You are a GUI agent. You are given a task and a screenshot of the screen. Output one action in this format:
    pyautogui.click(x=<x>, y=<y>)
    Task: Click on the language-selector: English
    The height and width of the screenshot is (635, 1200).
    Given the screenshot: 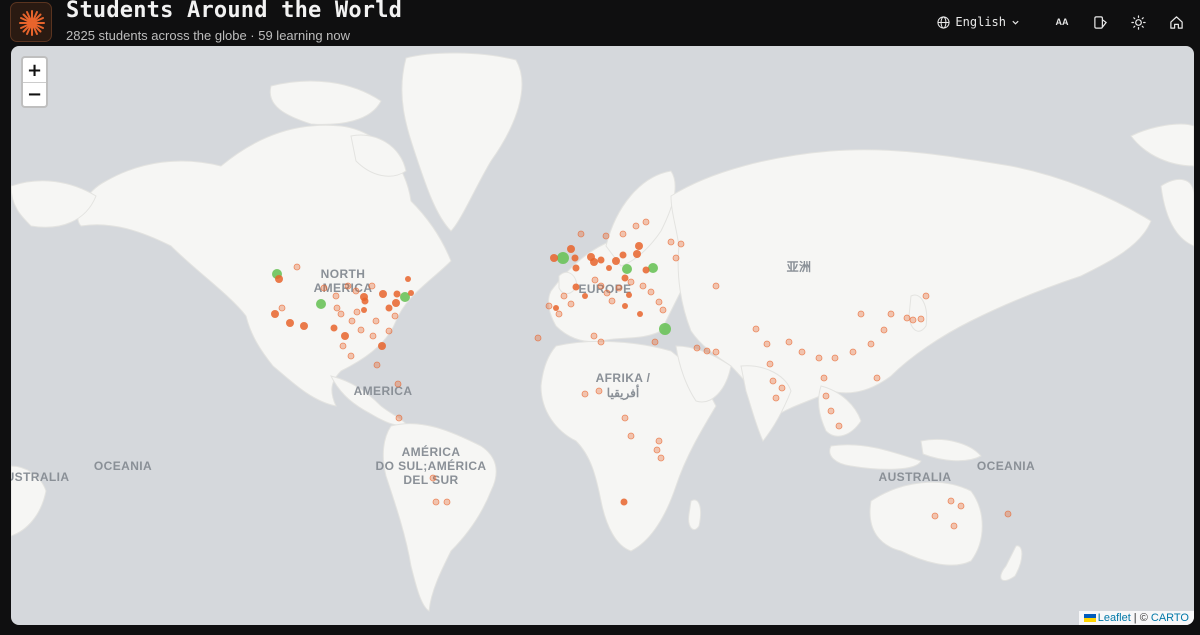 What is the action you would take?
    pyautogui.click(x=978, y=22)
    